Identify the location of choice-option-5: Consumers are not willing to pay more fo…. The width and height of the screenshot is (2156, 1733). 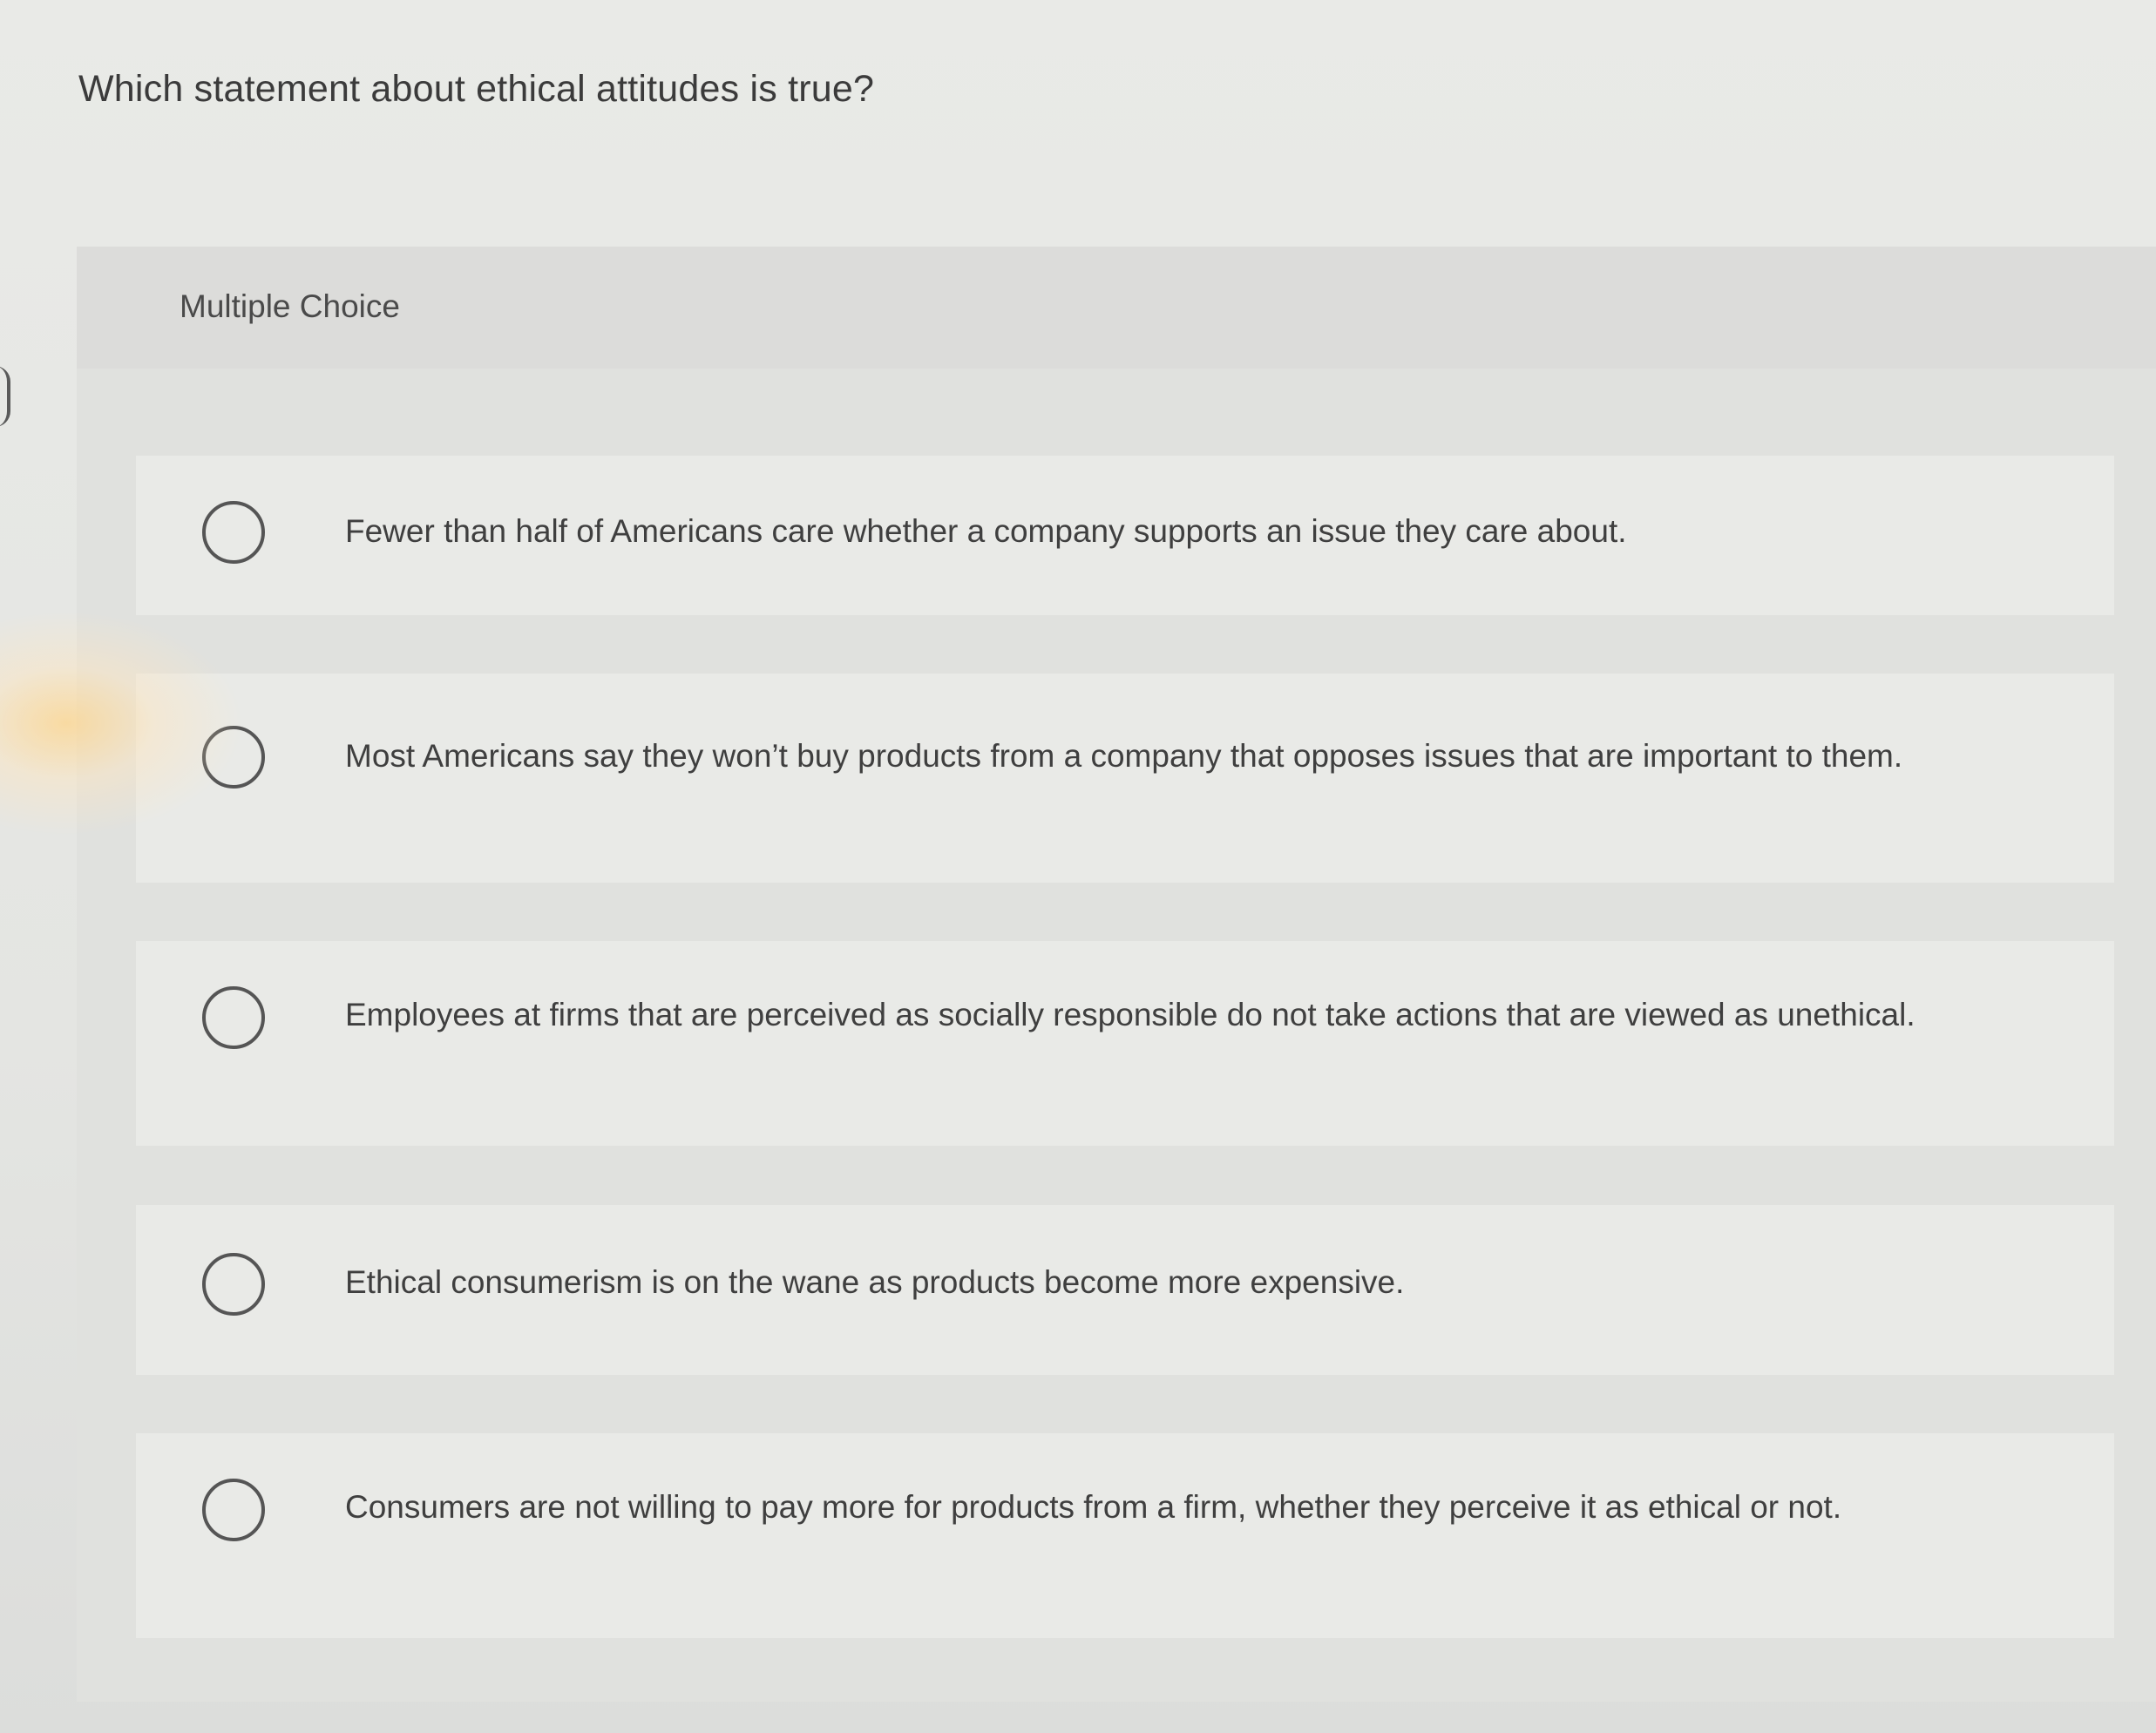
(1125, 1535).